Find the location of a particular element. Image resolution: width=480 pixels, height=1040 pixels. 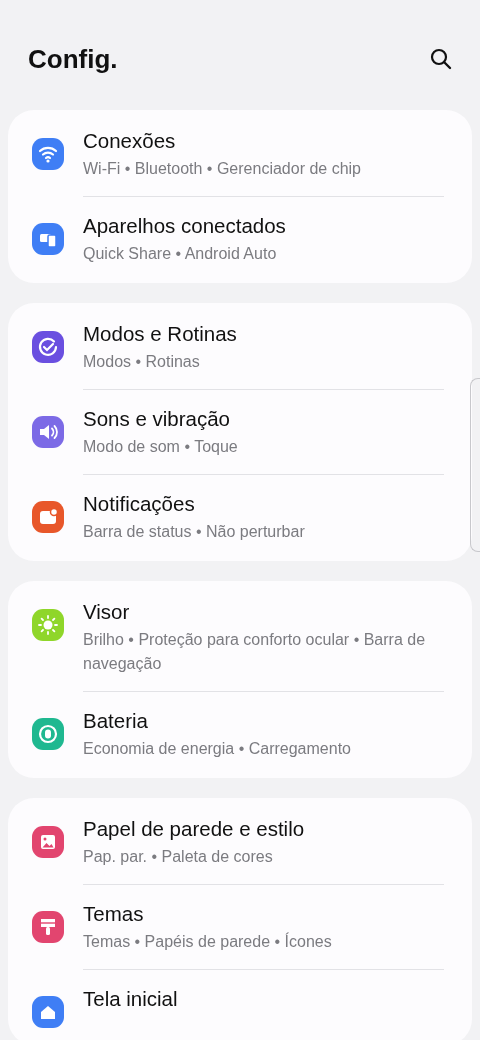

row-subtitle: Brilho • Proteção para conforto ocular • Barra de navegação is located at coordinates (255, 652).